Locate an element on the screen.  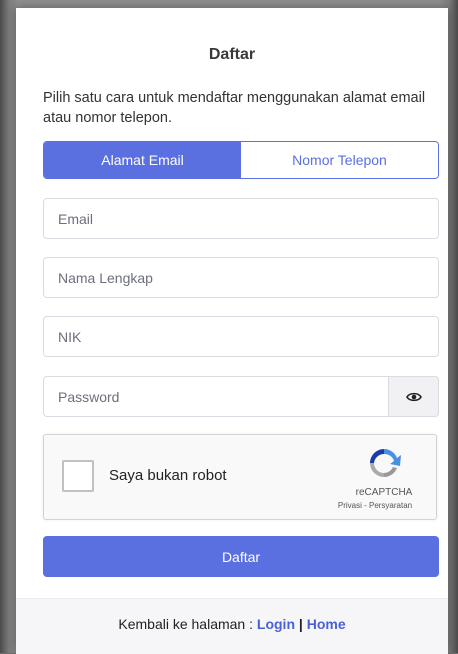
register-submit-button: Daftar is located at coordinates (241, 556).